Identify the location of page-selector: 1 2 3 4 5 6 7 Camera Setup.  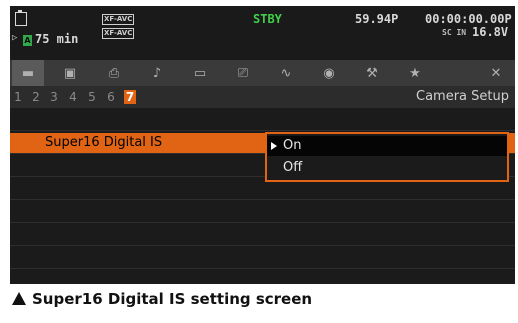
(262, 97).